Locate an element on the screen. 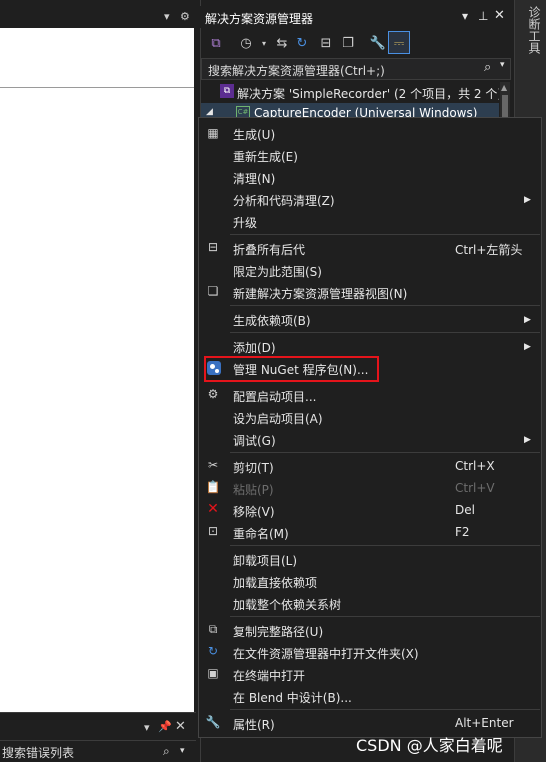 The image size is (546, 762). diagnostics-tools-tab: 诊断工具 is located at coordinates (530, 30).